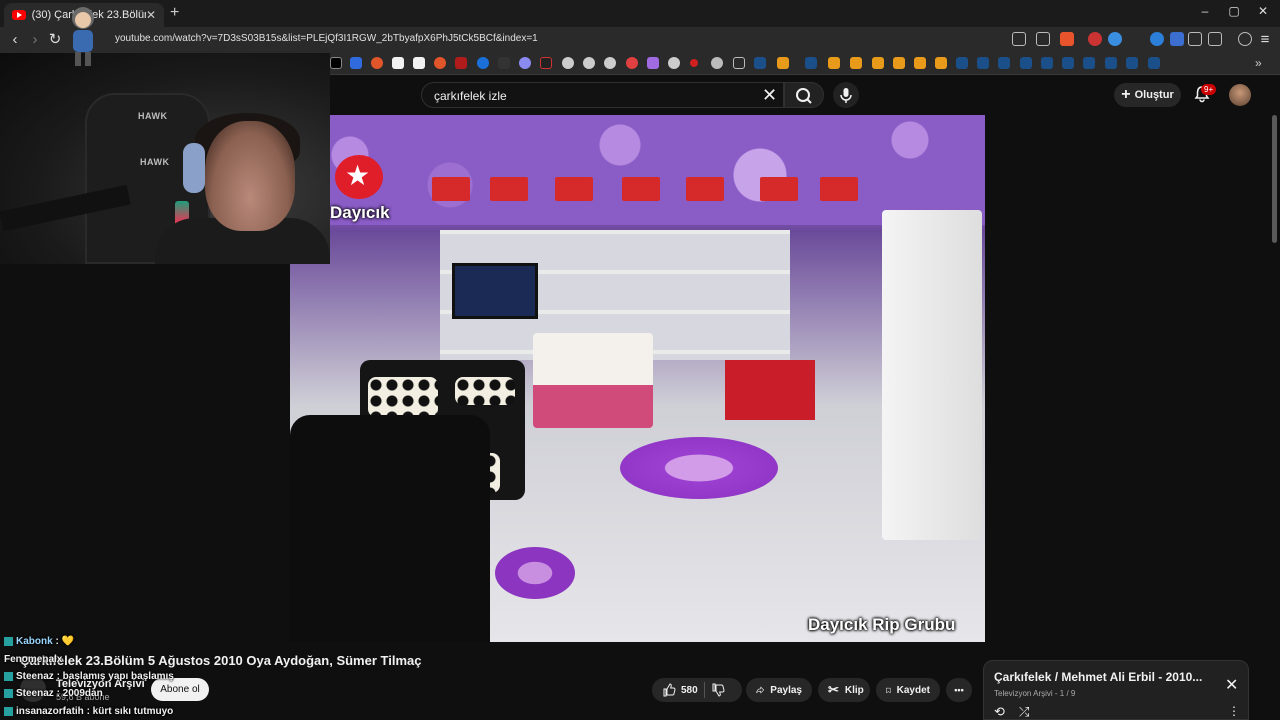 The width and height of the screenshot is (1280, 720). Describe the element at coordinates (669, 690) in the screenshot. I see `thumbs-up-icon` at that location.